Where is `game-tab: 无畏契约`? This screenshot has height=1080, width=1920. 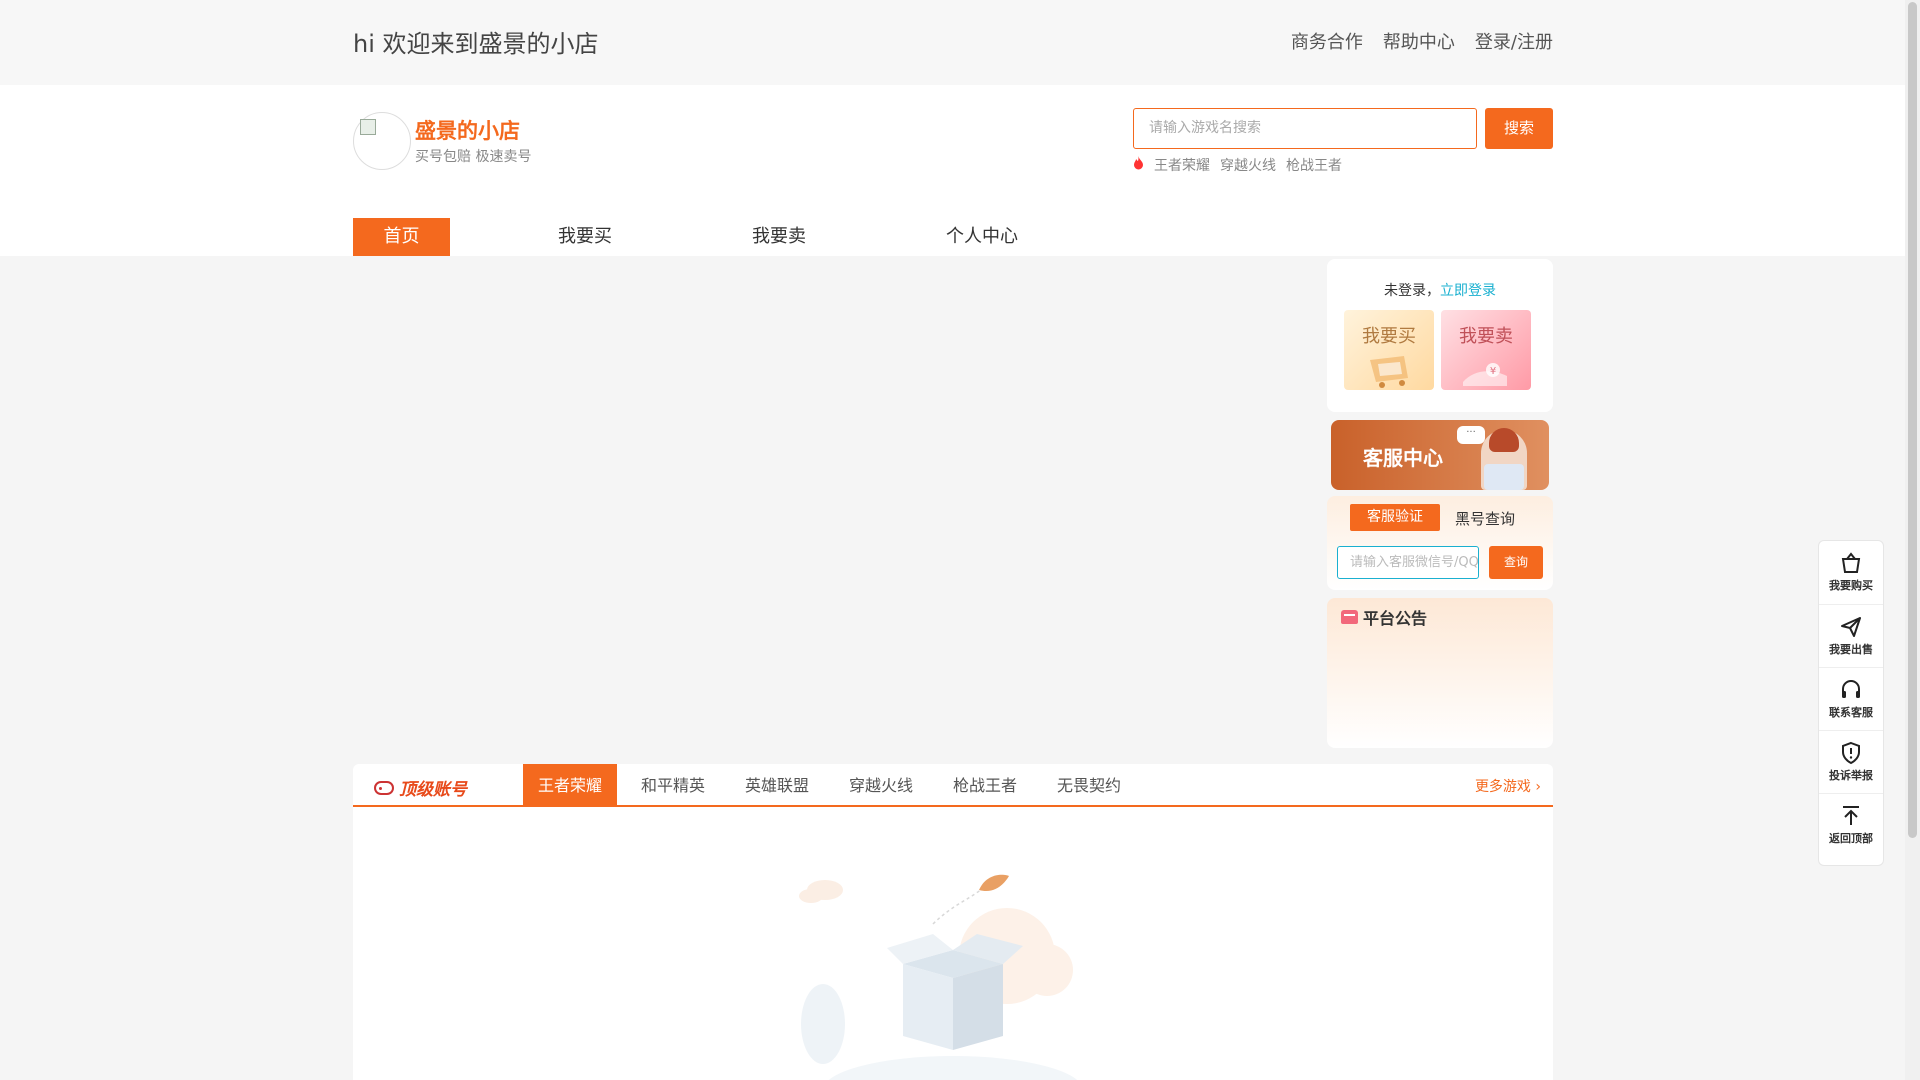
game-tab: 无畏契约 is located at coordinates (1089, 785).